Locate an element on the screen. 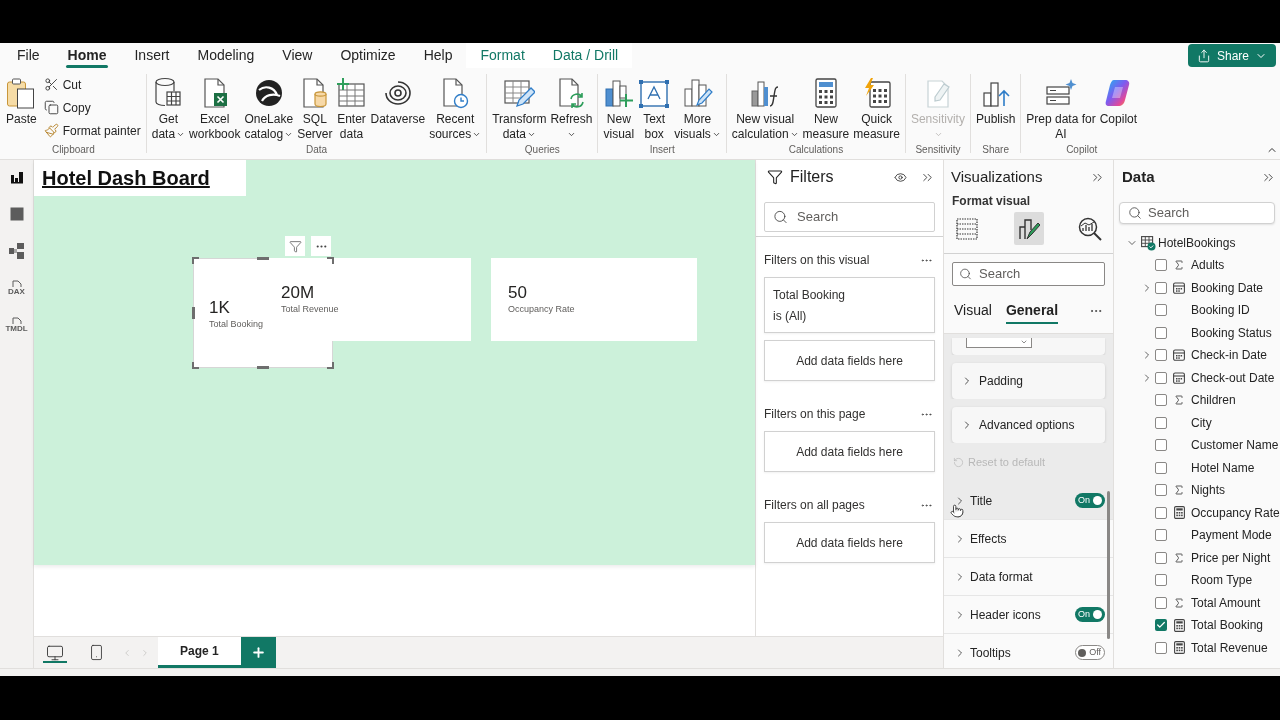 The height and width of the screenshot is (720, 1280). menu-tab: Format is located at coordinates (502, 55).